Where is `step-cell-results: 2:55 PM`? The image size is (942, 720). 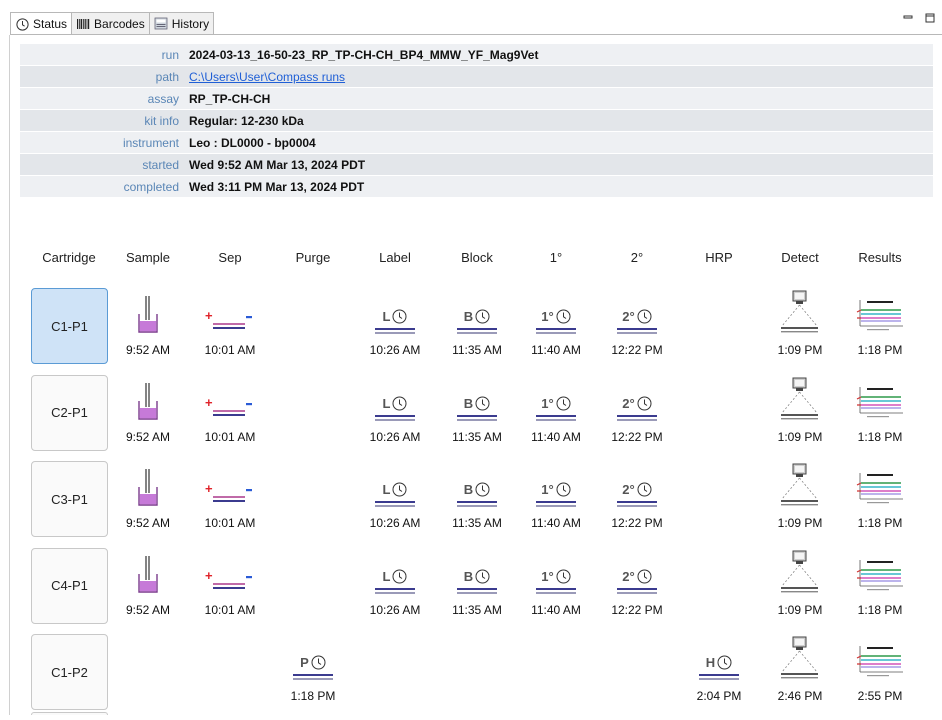 step-cell-results: 2:55 PM is located at coordinates (880, 674).